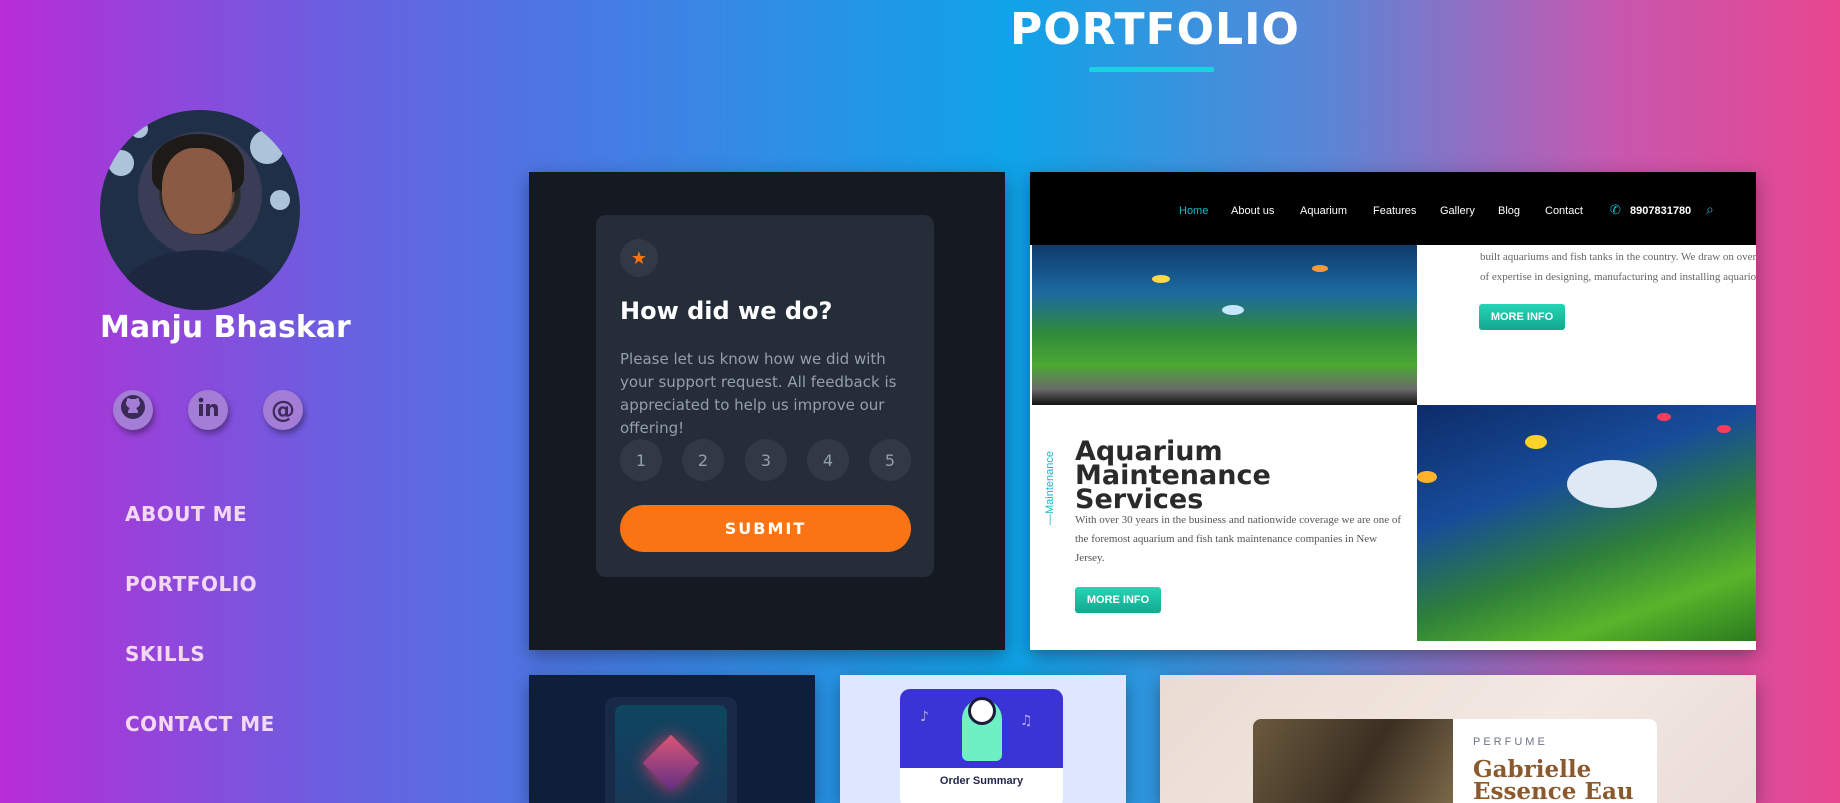 This screenshot has height=803, width=1840. I want to click on avatar, so click(200, 210).